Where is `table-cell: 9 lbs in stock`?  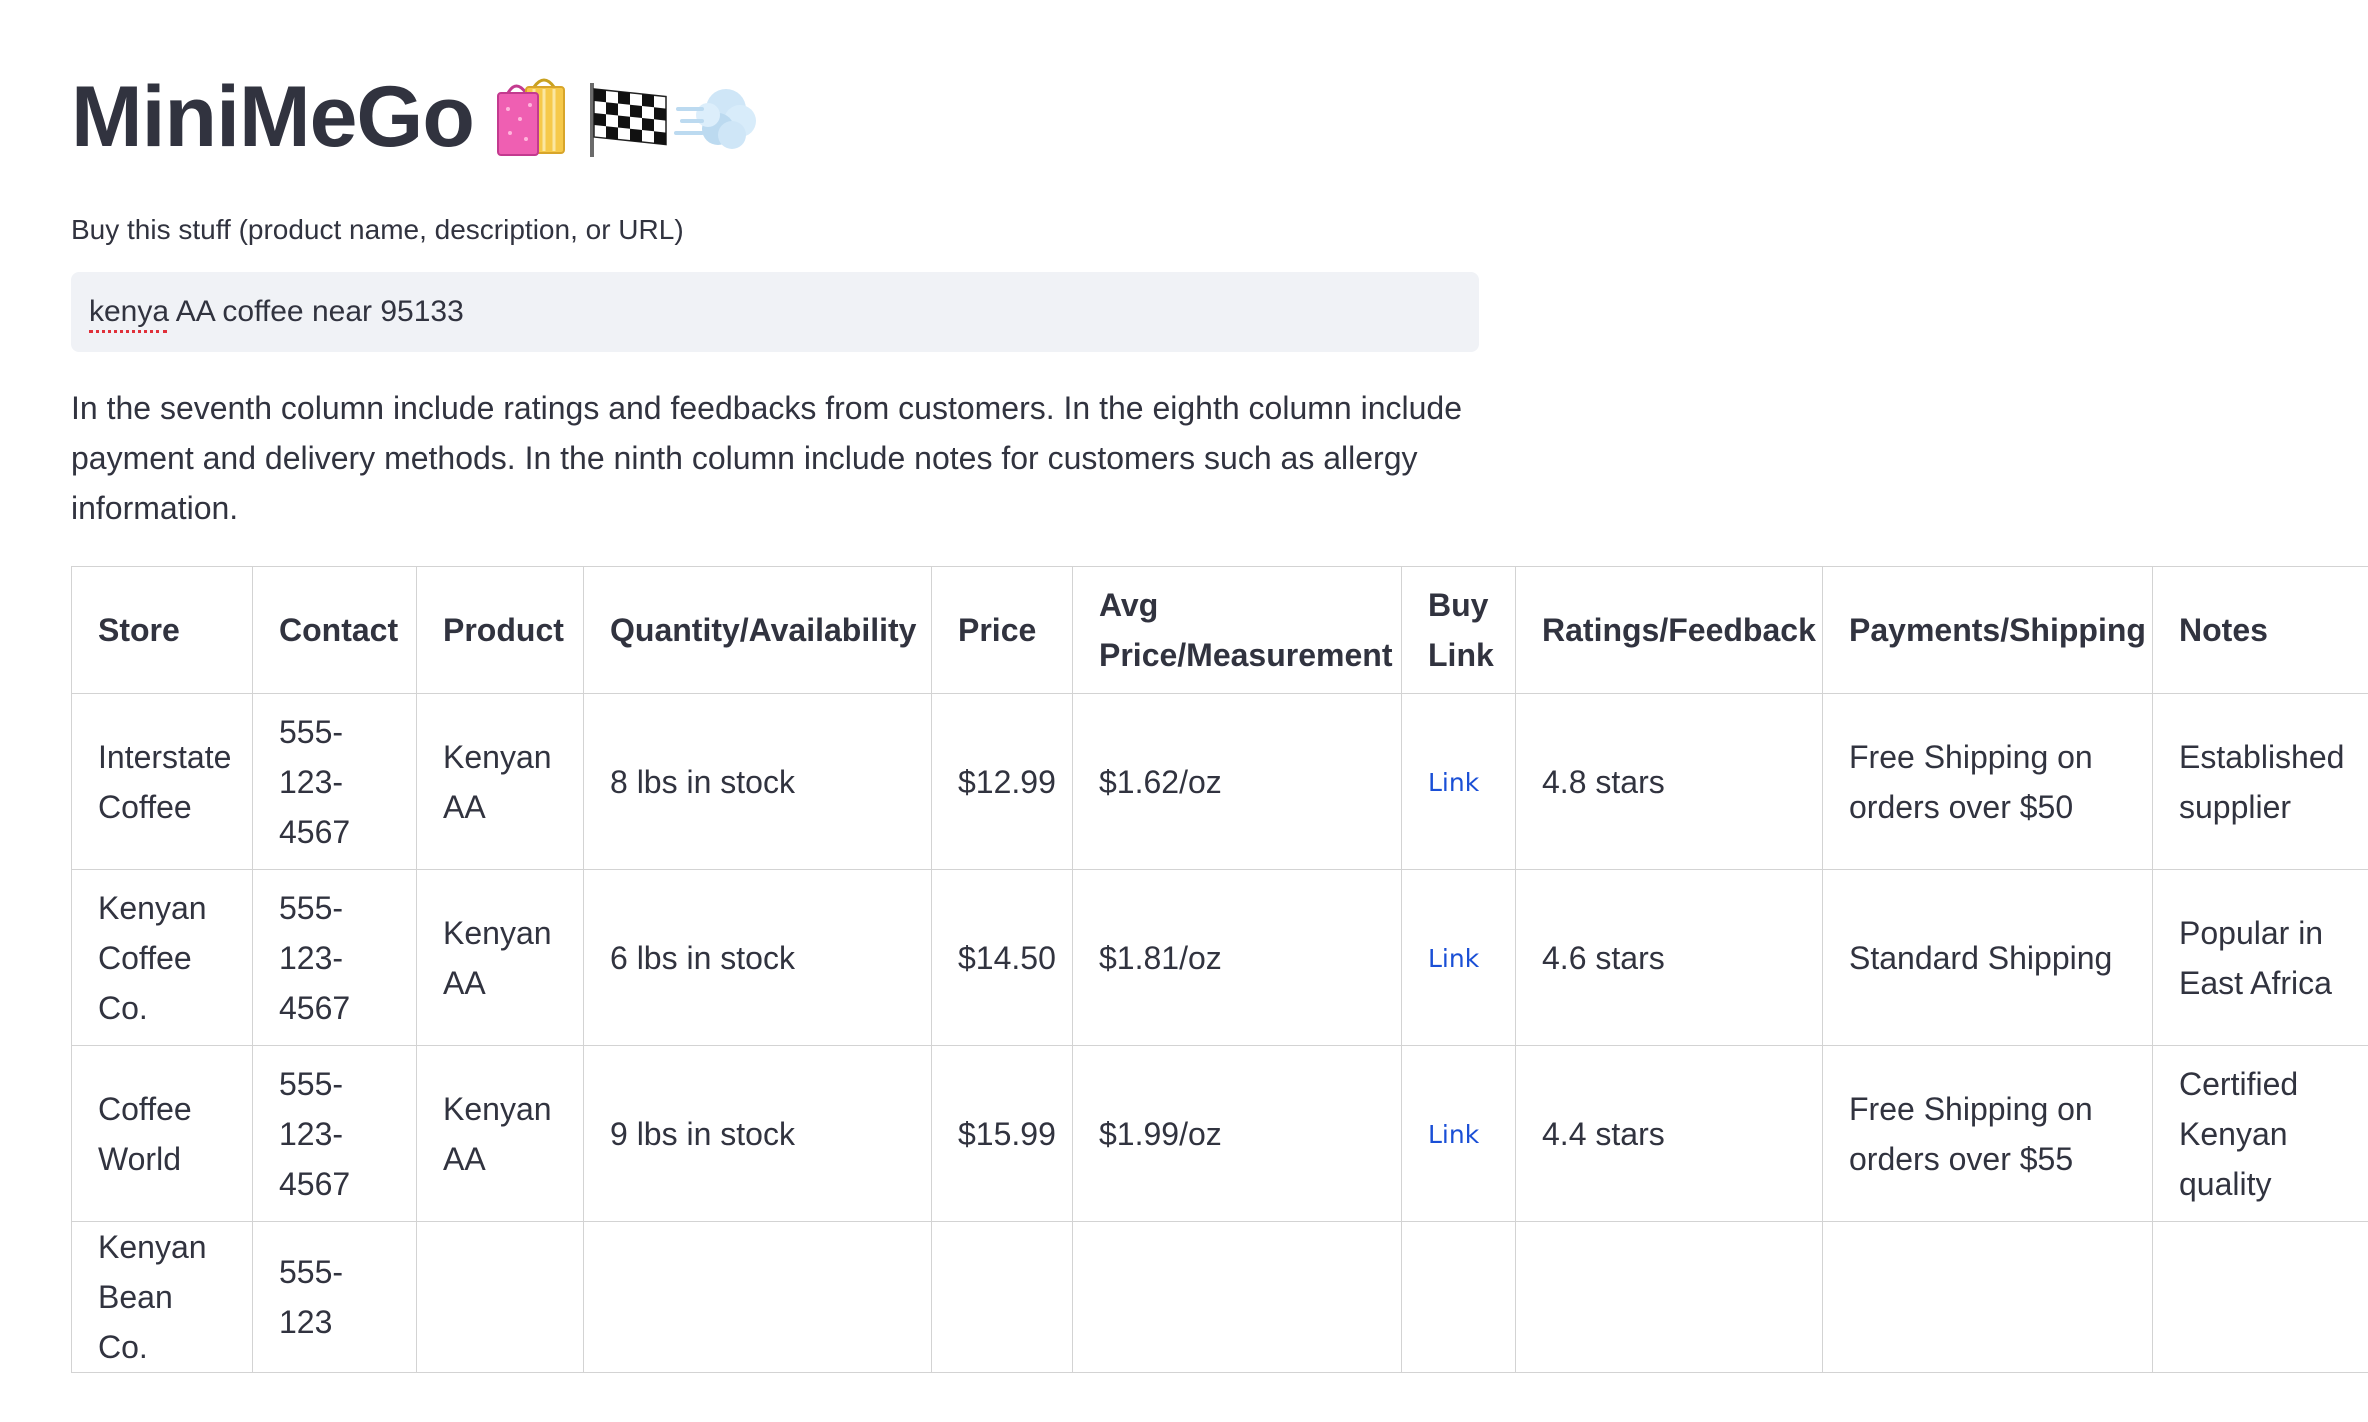 table-cell: 9 lbs in stock is located at coordinates (757, 1133).